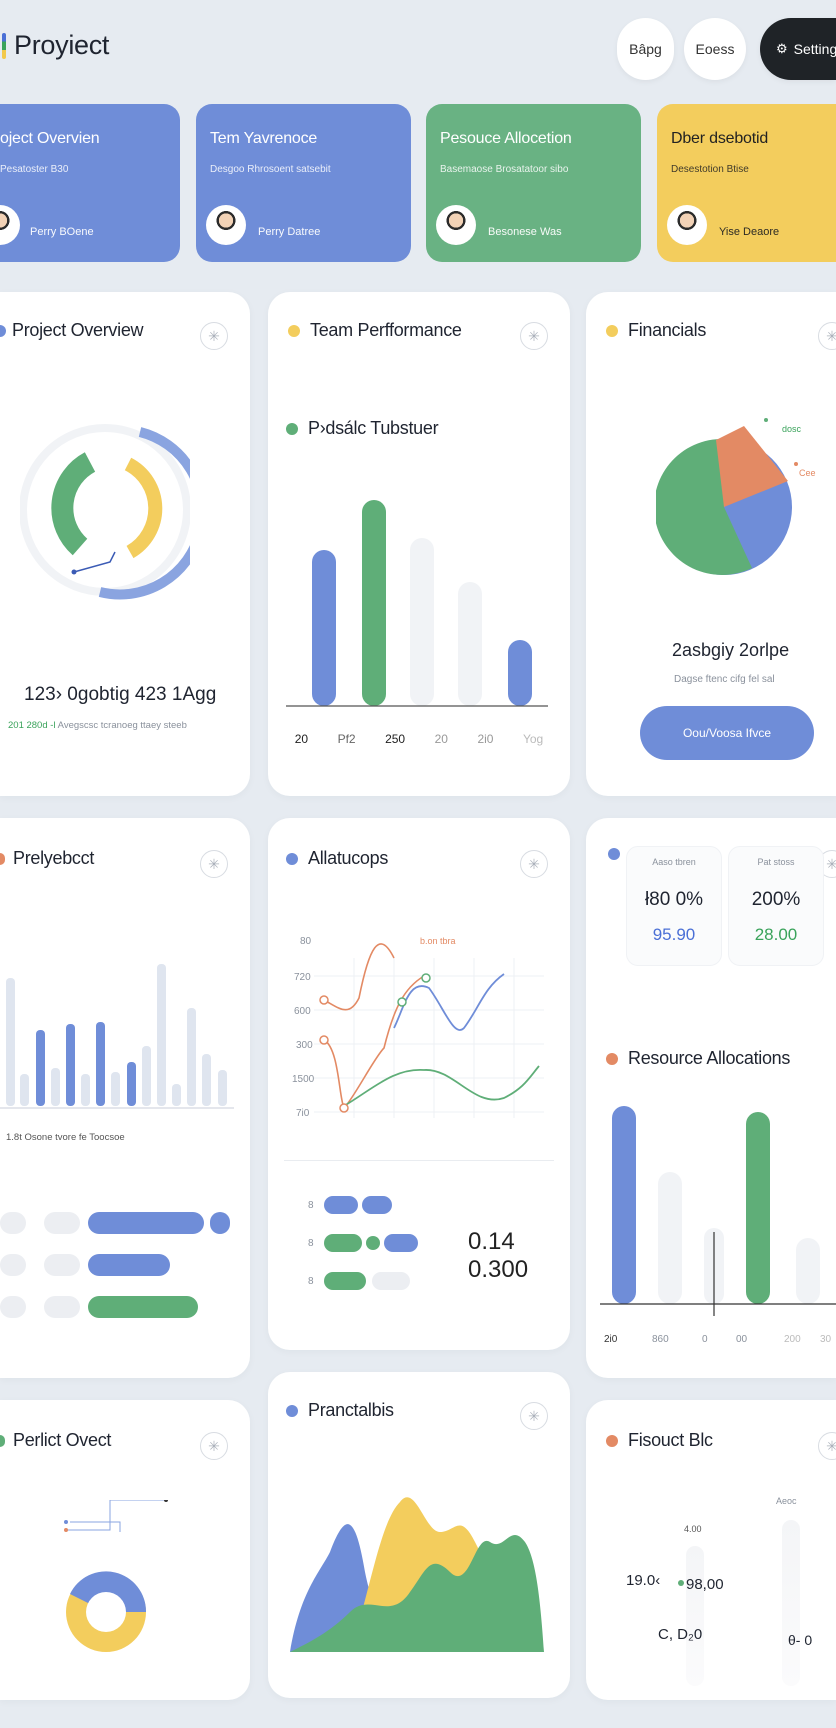 This screenshot has height=1728, width=836. What do you see at coordinates (786, 1501) in the screenshot?
I see `column-label: Aeoc` at bounding box center [786, 1501].